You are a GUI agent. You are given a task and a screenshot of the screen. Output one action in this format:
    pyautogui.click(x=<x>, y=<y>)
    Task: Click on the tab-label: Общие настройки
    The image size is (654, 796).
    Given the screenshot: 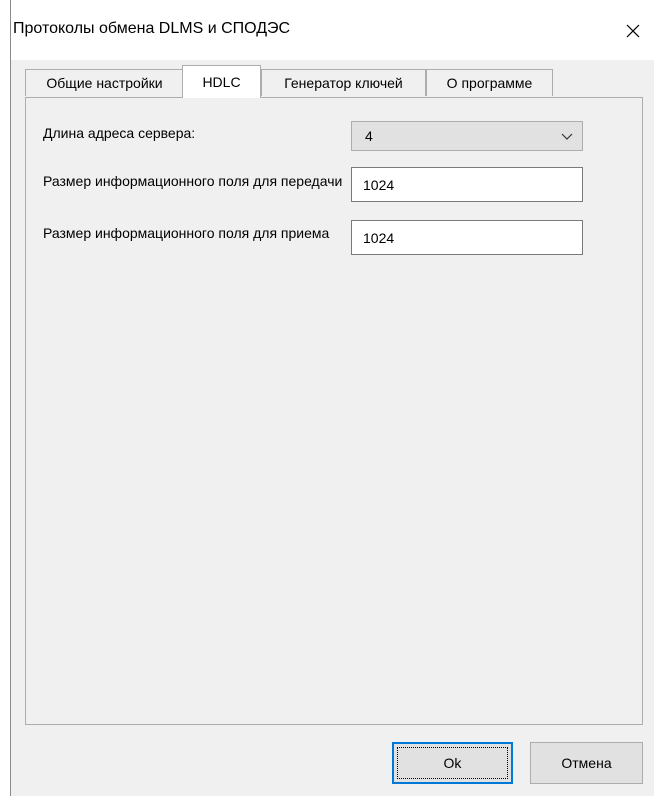 What is the action you would take?
    pyautogui.click(x=104, y=83)
    